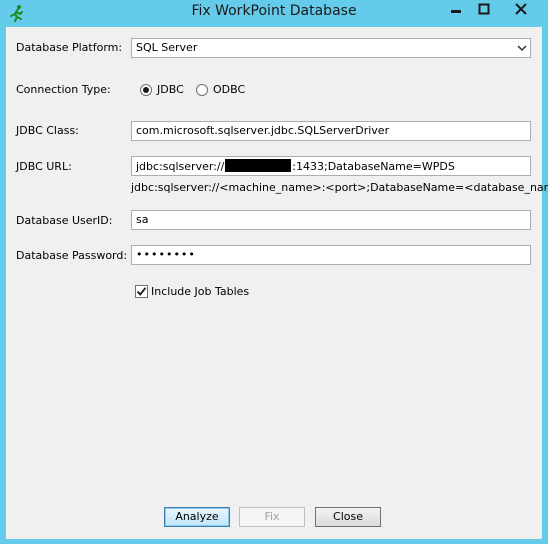 The width and height of the screenshot is (548, 544). I want to click on database-password-input: ••••••••, so click(331, 255).